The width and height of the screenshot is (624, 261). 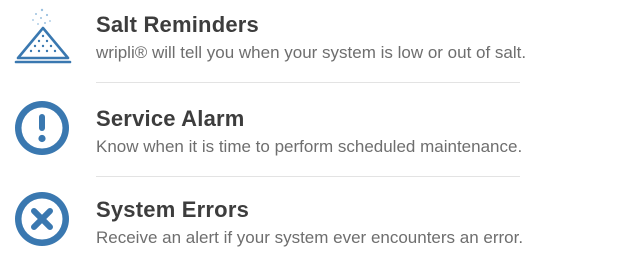 I want to click on feature-title: System Errors, so click(x=173, y=209).